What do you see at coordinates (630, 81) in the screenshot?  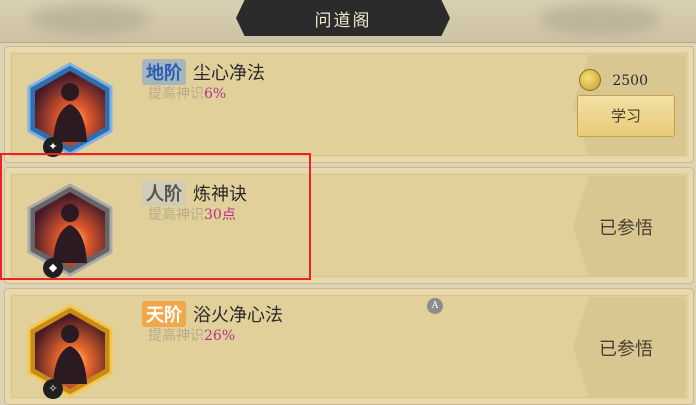 I see `cost-value: 2500` at bounding box center [630, 81].